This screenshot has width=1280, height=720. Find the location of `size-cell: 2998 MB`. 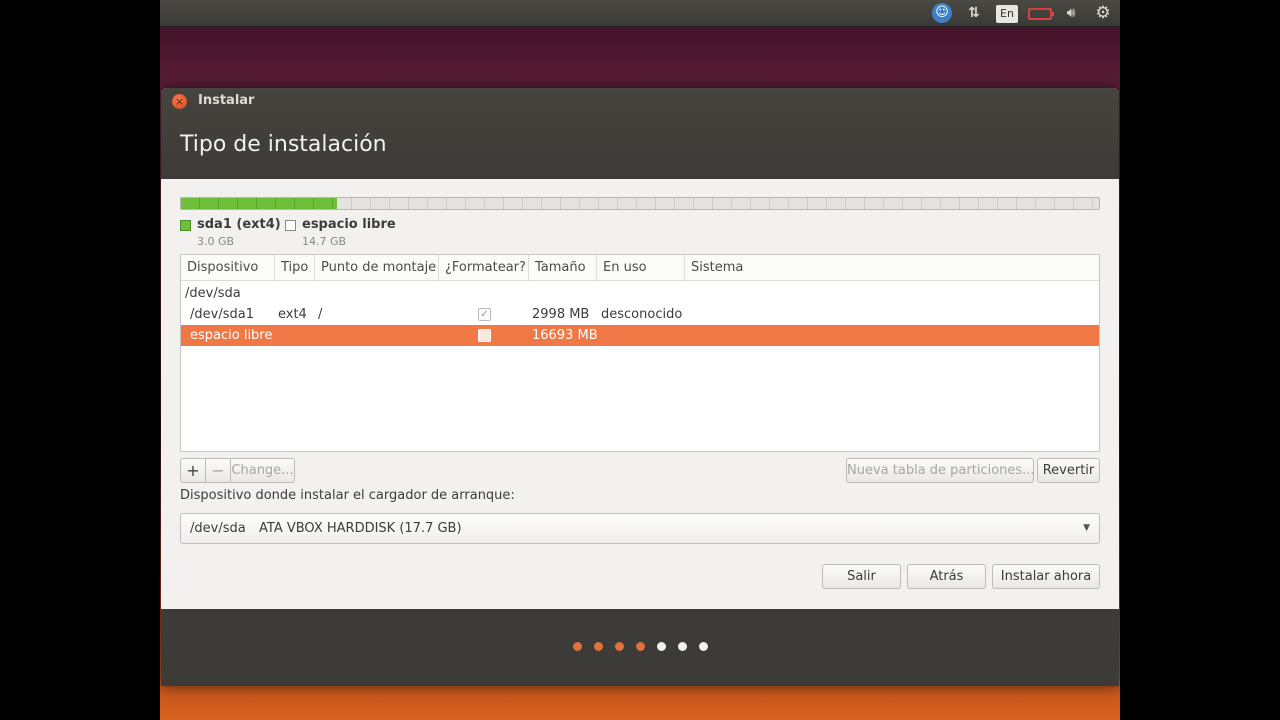

size-cell: 2998 MB is located at coordinates (561, 314).